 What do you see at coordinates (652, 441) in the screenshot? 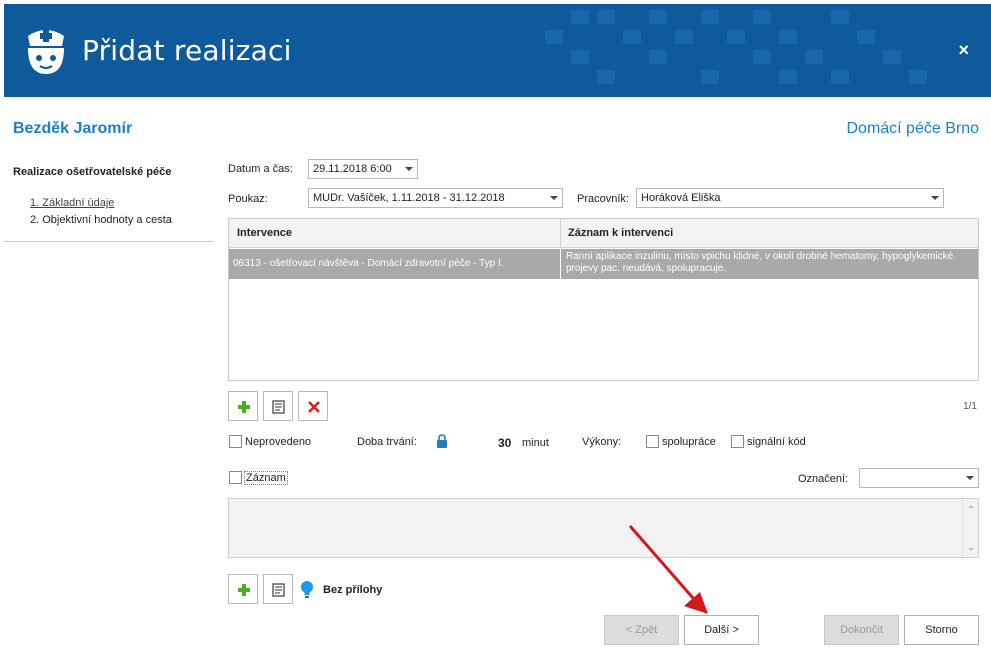
I see `spoluprace-checkbox` at bounding box center [652, 441].